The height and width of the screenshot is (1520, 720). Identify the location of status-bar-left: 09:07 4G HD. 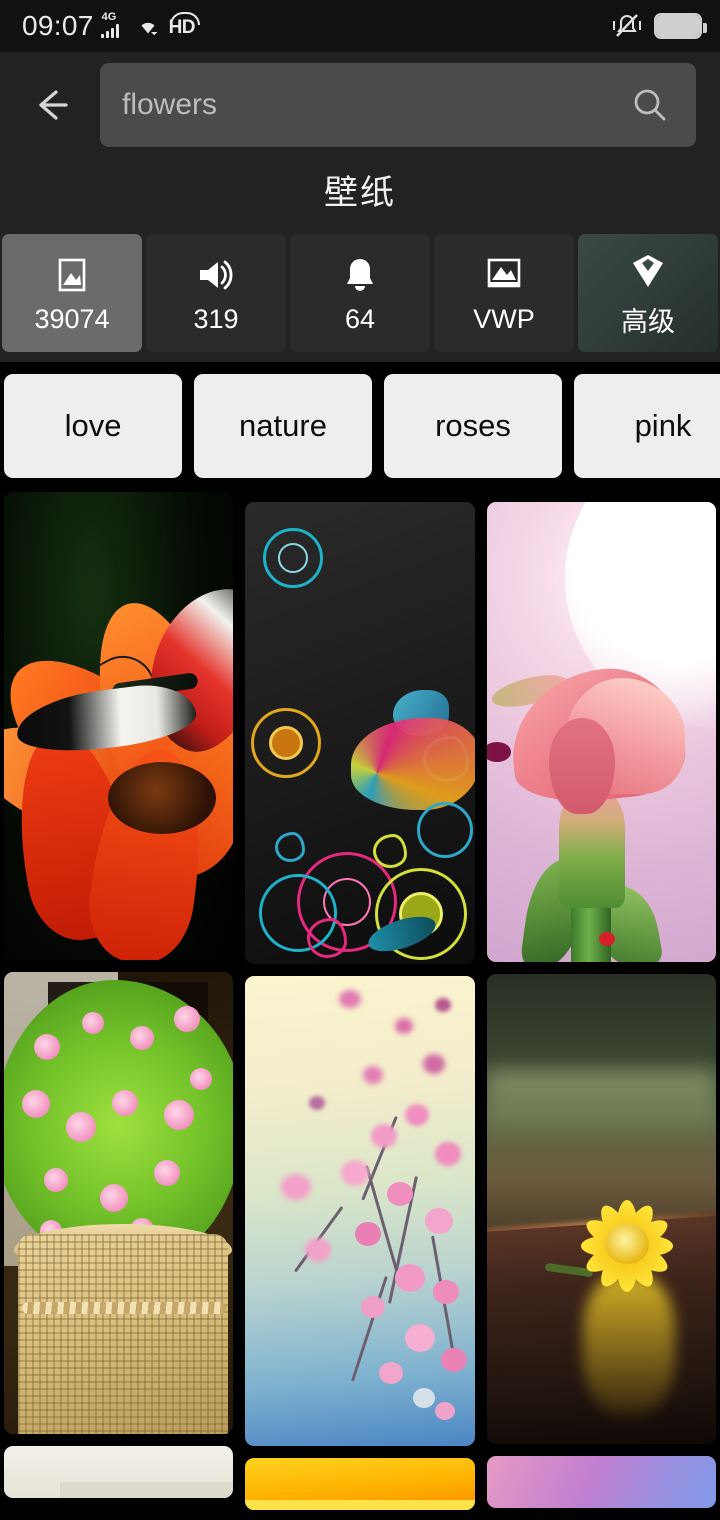
(111, 26).